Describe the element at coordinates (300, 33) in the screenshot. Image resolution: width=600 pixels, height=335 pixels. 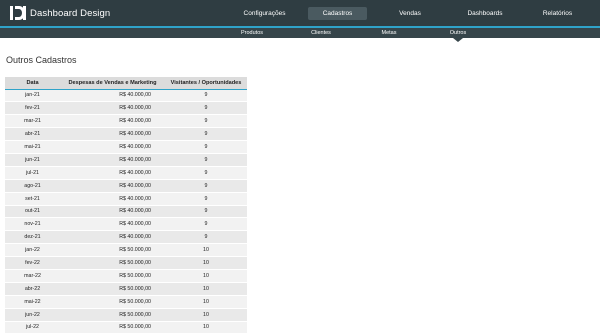
I see `sub-navigation-bar` at that location.